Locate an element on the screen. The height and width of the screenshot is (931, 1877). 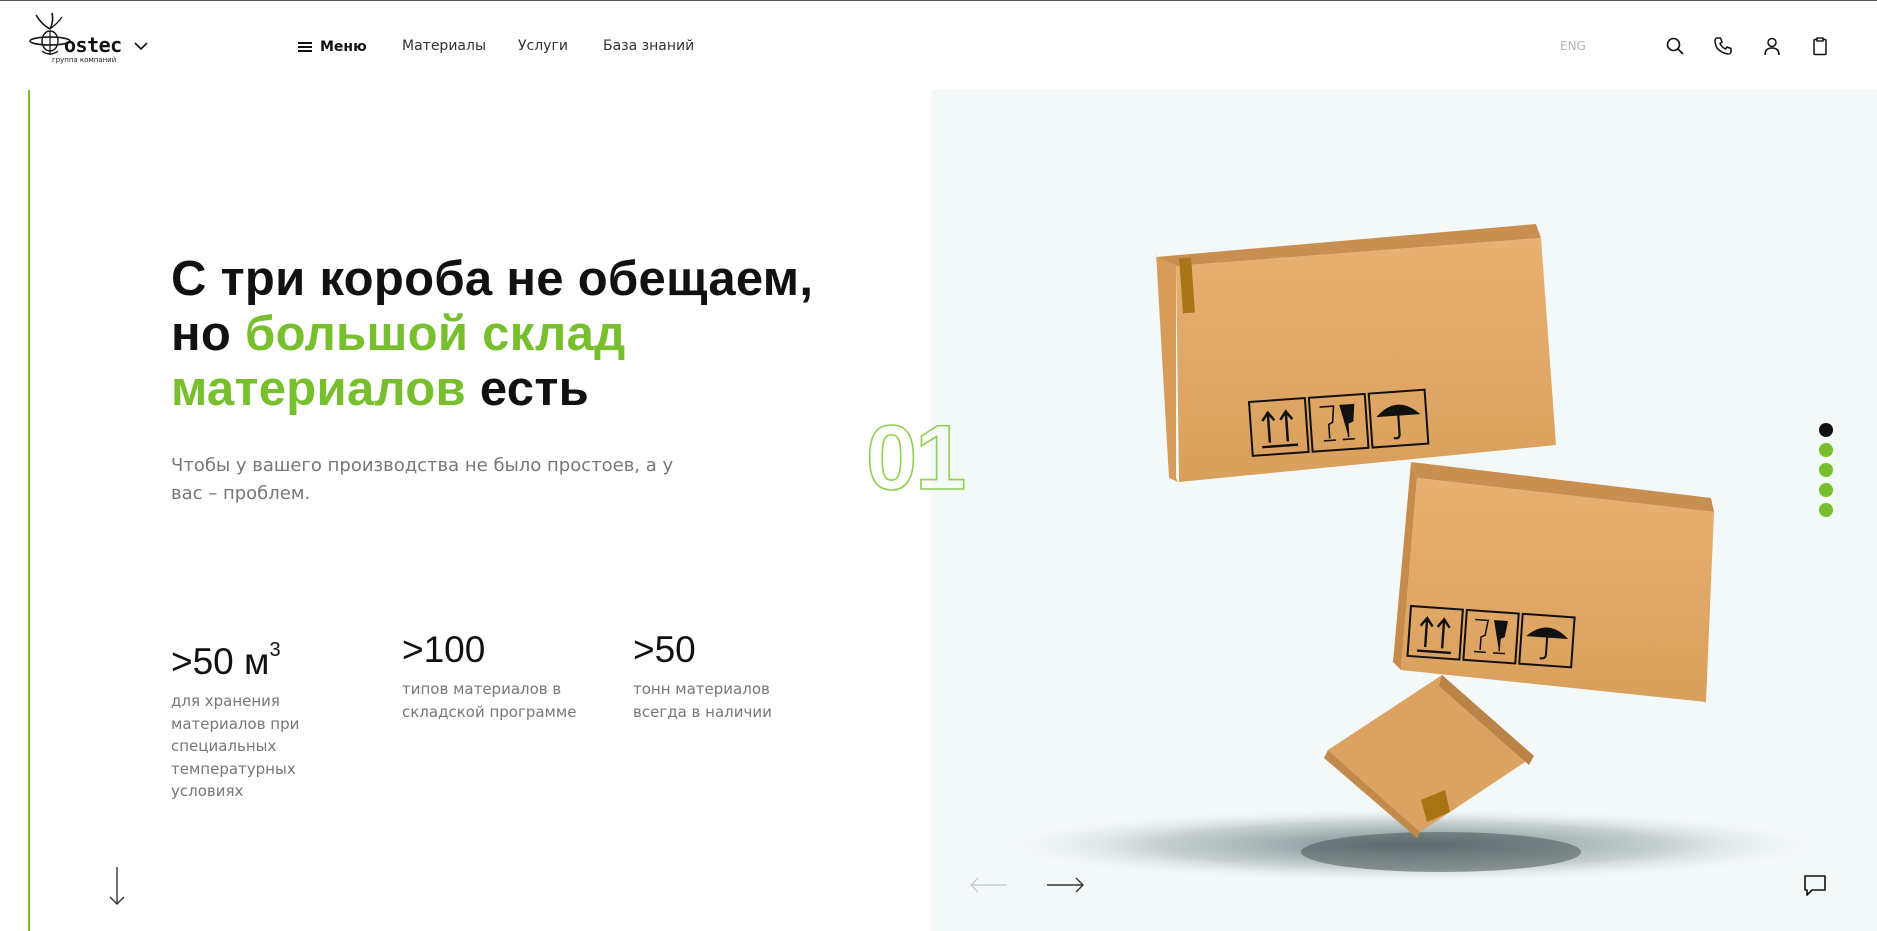
stat-value: >50 м3 is located at coordinates (226, 660).